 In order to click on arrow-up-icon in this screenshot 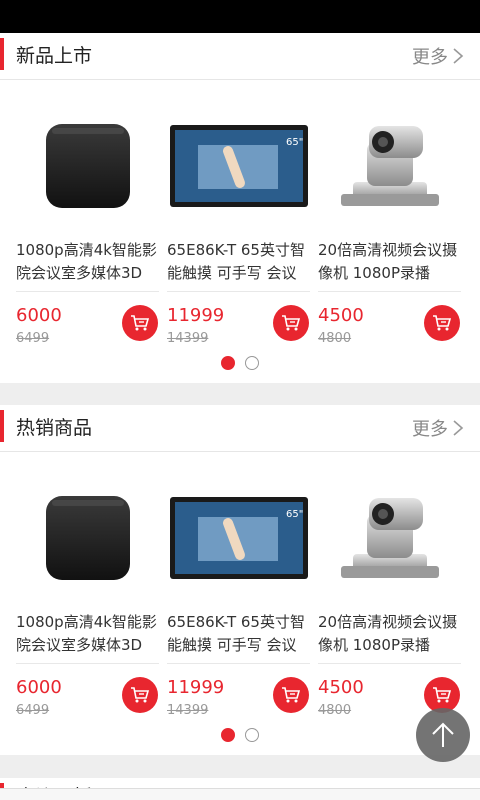, I will do `click(443, 734)`.